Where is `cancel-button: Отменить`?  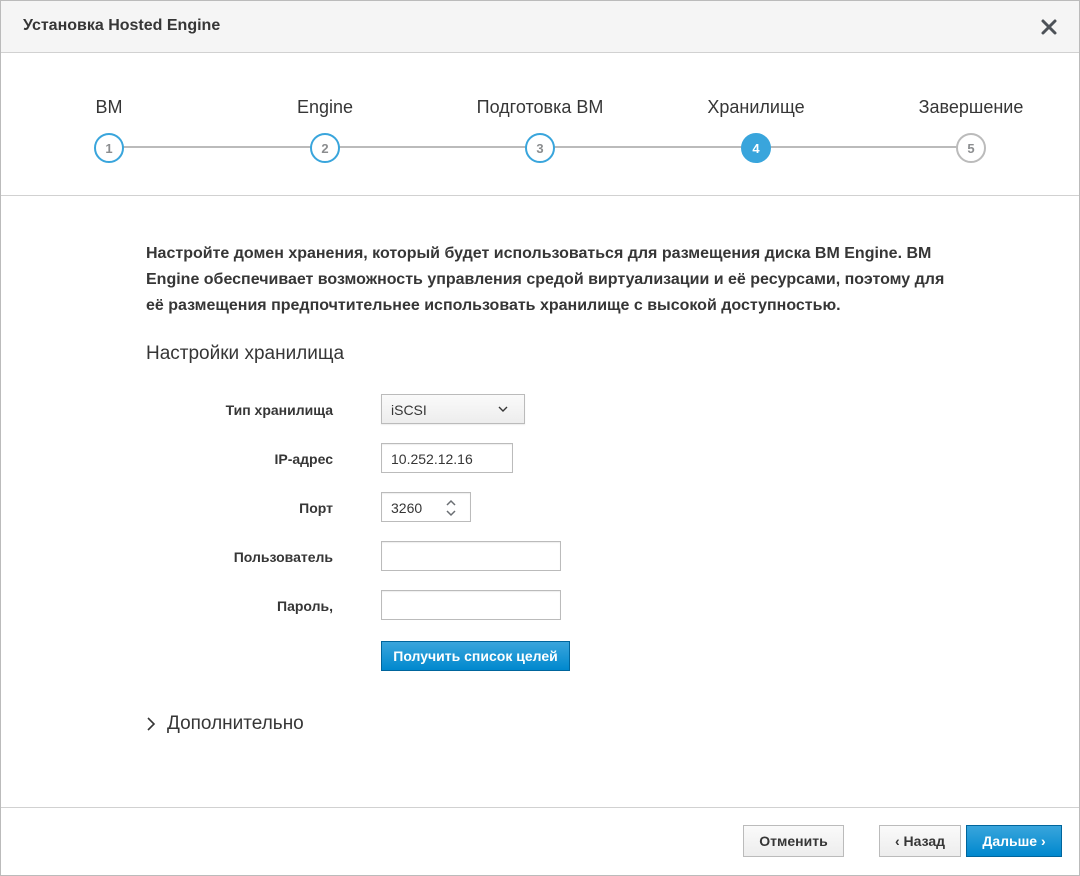 cancel-button: Отменить is located at coordinates (793, 841).